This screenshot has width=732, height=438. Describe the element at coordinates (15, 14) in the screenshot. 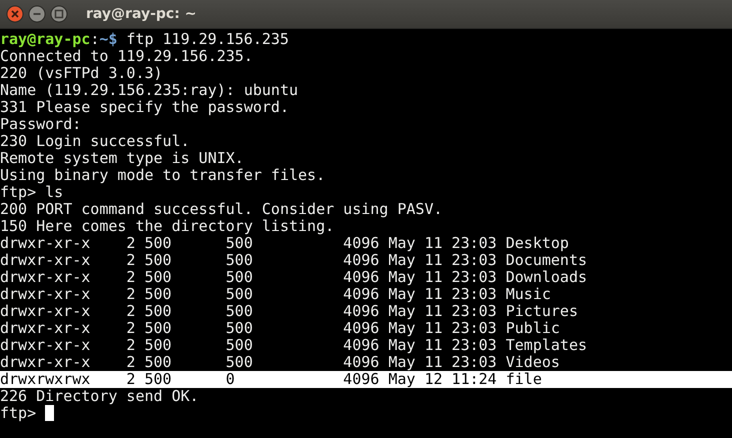

I see `close-icon` at that location.